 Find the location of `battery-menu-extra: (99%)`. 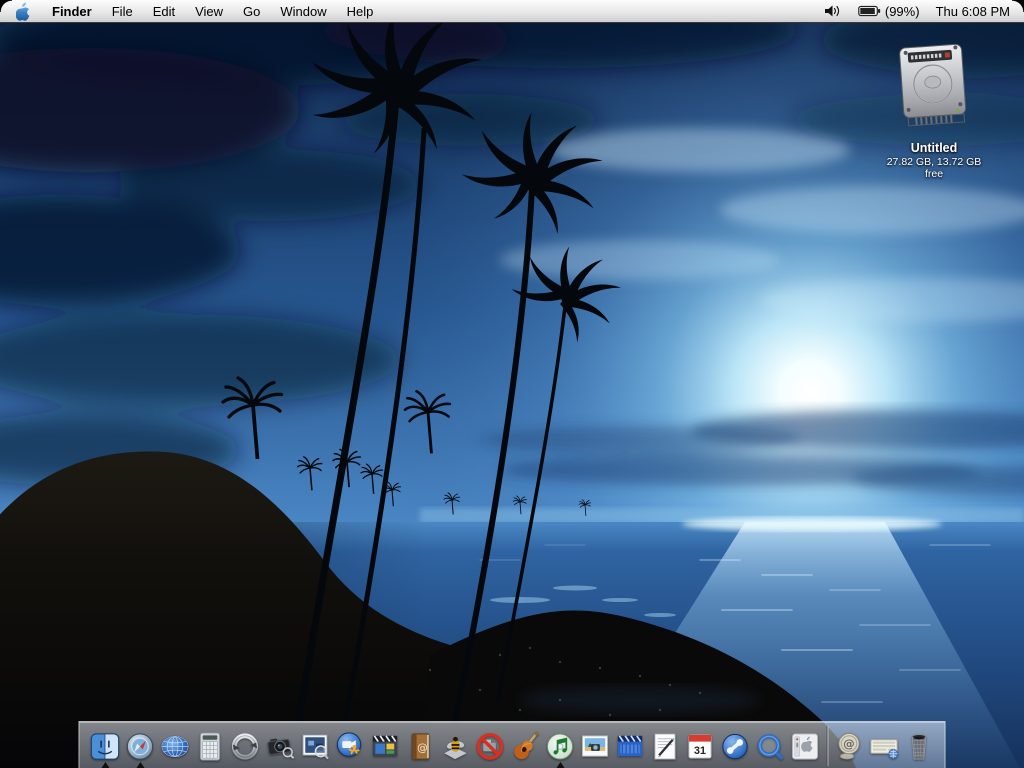

battery-menu-extra: (99%) is located at coordinates (889, 11).